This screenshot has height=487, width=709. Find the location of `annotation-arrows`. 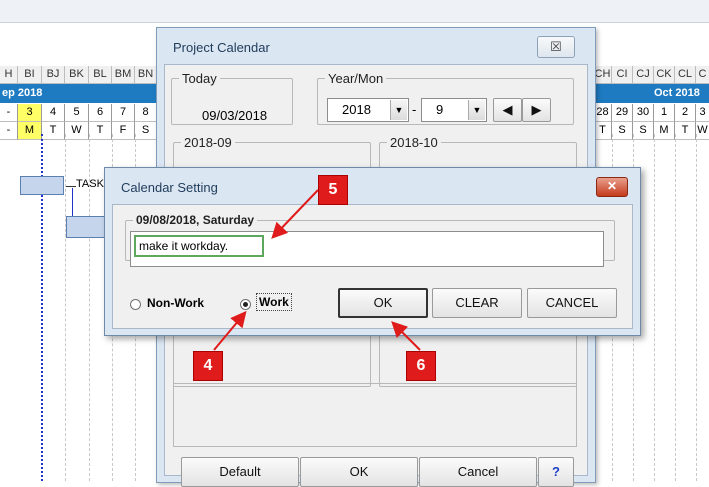

annotation-arrows is located at coordinates (317, 270).